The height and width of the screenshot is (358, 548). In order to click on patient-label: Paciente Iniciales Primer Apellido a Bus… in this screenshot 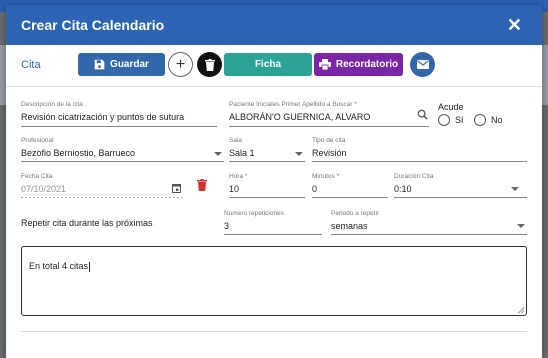, I will do `click(293, 104)`.